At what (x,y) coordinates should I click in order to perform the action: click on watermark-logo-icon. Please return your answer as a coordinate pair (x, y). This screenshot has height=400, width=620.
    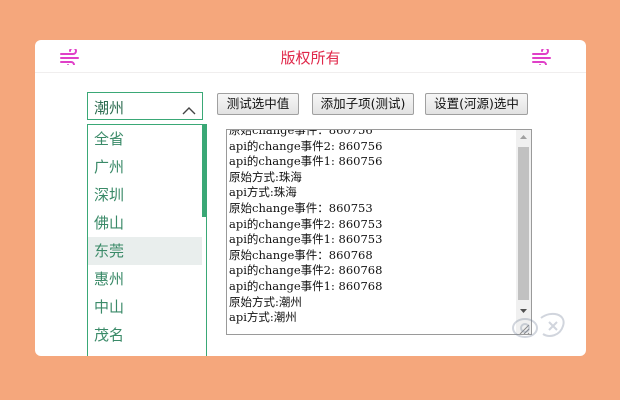
    Looking at the image, I should click on (541, 326).